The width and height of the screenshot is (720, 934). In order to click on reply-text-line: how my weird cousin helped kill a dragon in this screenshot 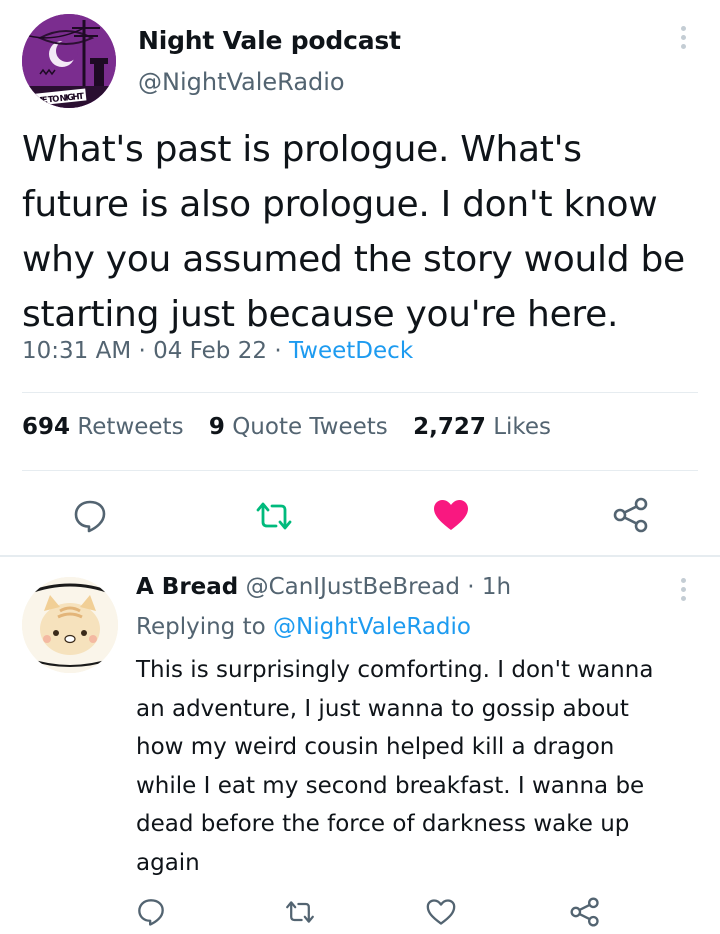, I will do `click(375, 747)`.